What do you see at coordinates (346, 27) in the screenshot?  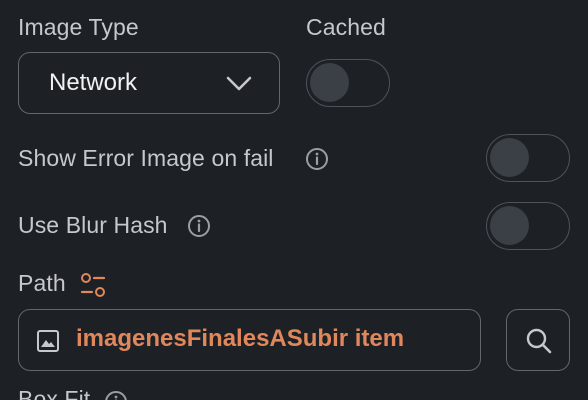 I see `cached-label: Cached` at bounding box center [346, 27].